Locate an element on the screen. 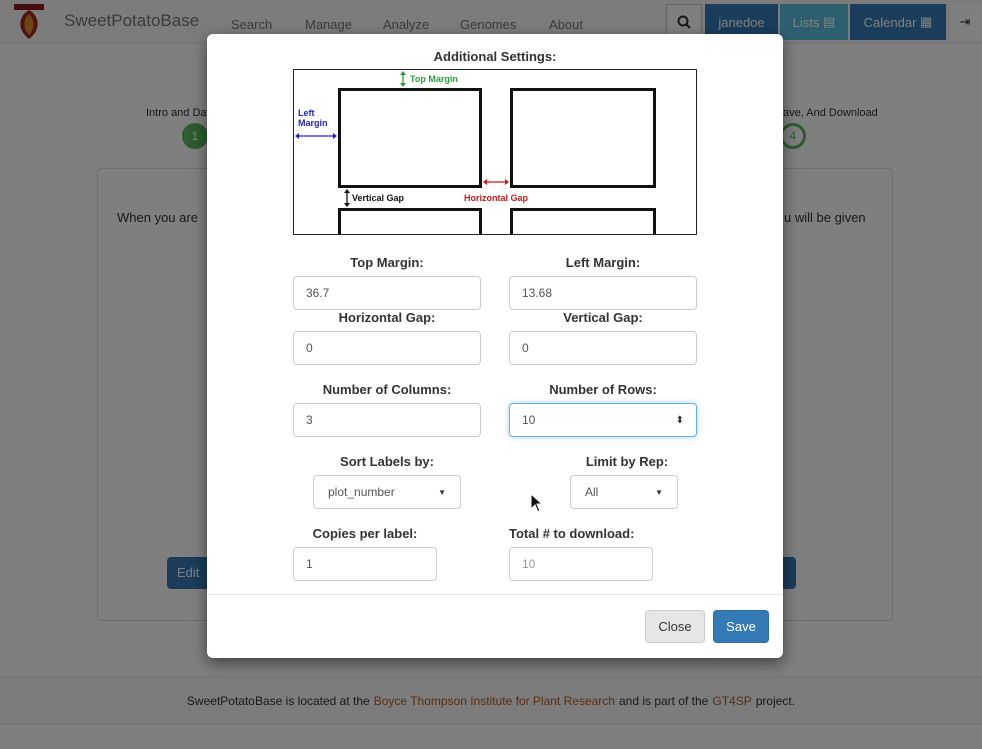 Image resolution: width=982 pixels, height=749 pixels. sort-value: plot_number is located at coordinates (361, 492).